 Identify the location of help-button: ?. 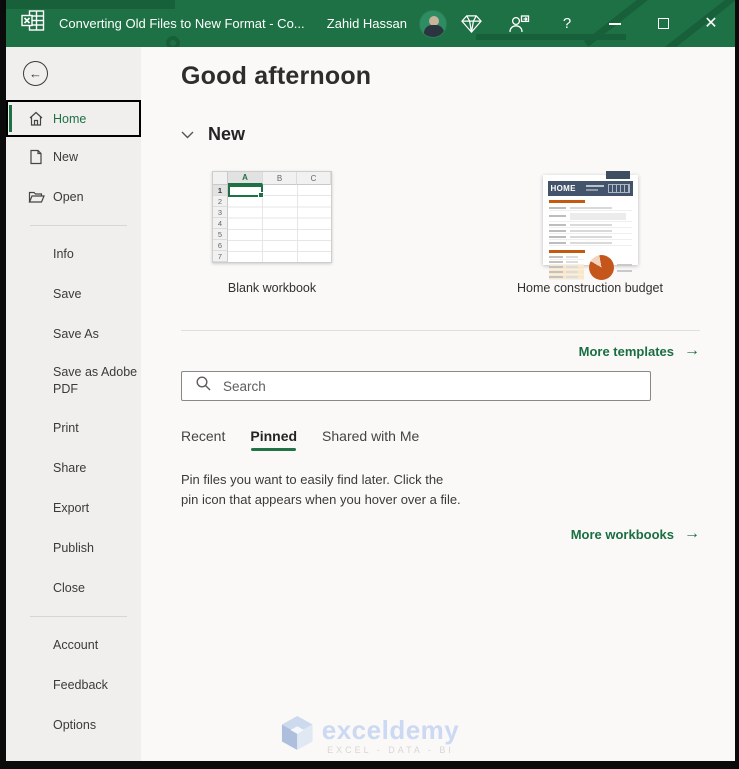
(567, 23).